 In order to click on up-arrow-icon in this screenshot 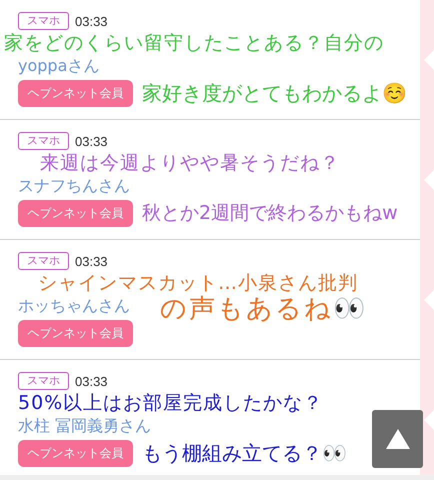, I will do `click(398, 439)`.